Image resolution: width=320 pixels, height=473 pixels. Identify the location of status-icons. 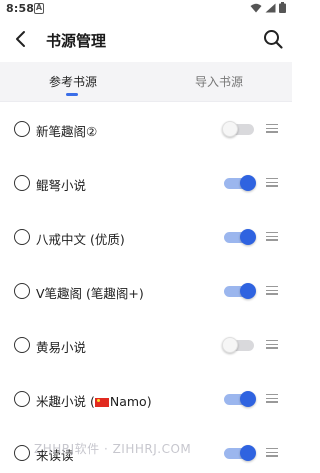
(268, 7).